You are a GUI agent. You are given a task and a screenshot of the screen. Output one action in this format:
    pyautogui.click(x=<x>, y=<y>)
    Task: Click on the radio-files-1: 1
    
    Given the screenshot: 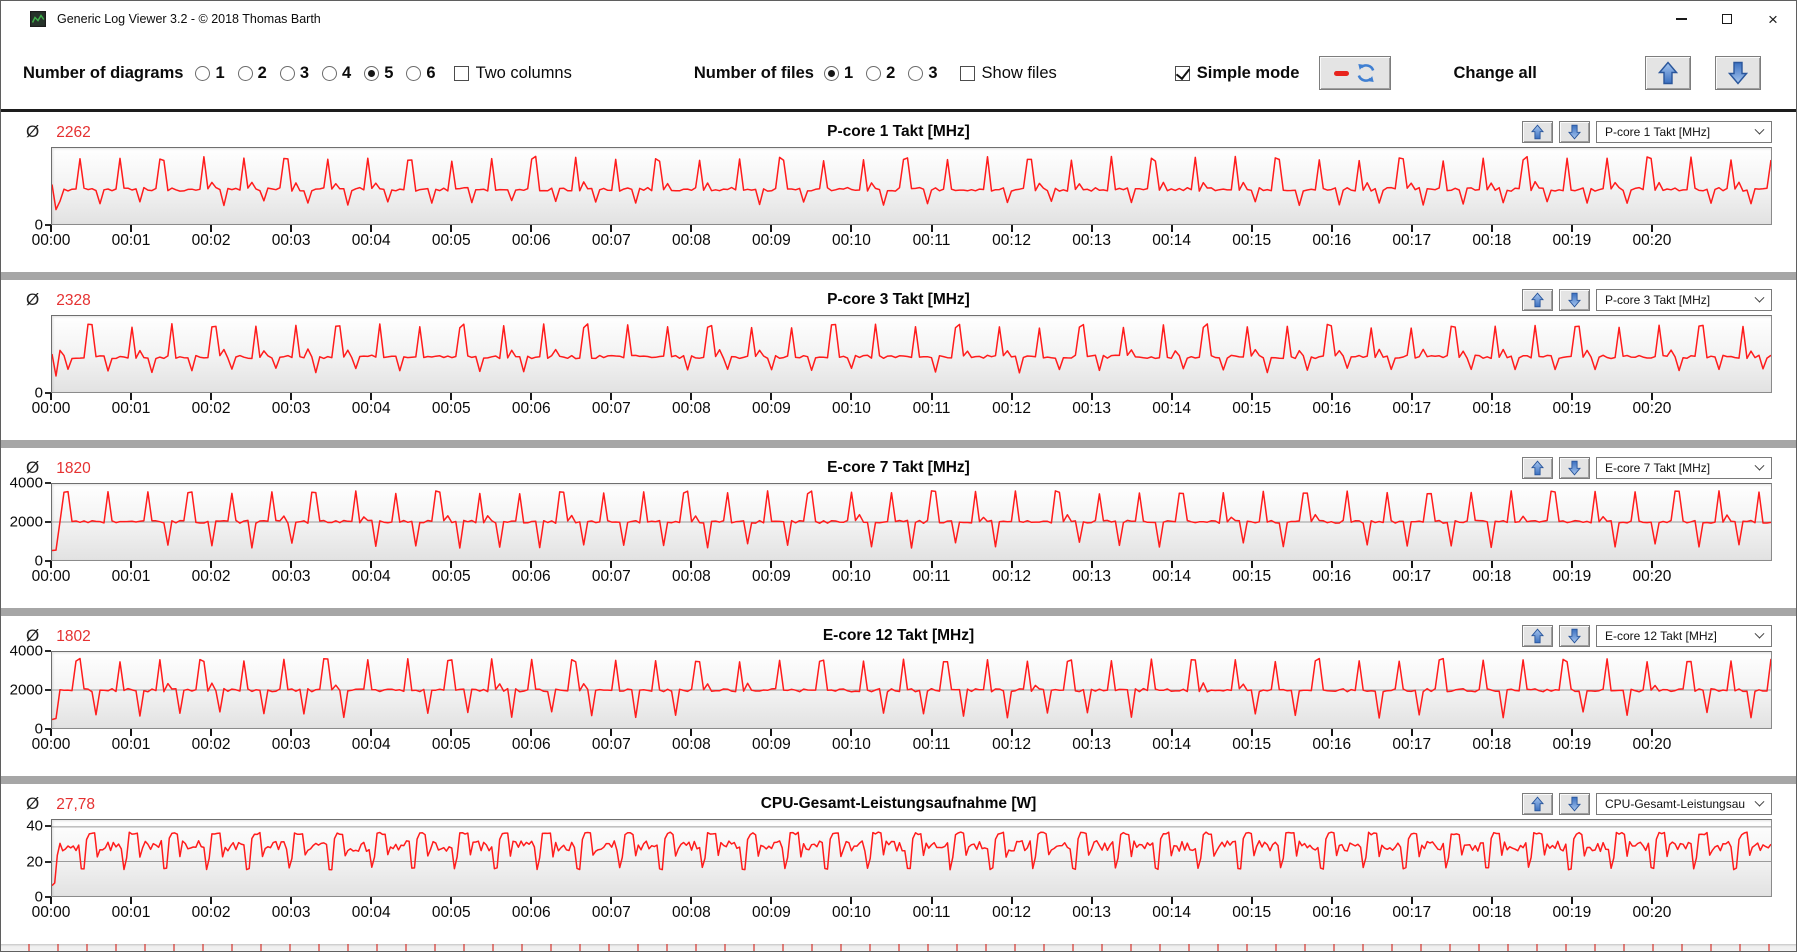 What is the action you would take?
    pyautogui.click(x=838, y=73)
    